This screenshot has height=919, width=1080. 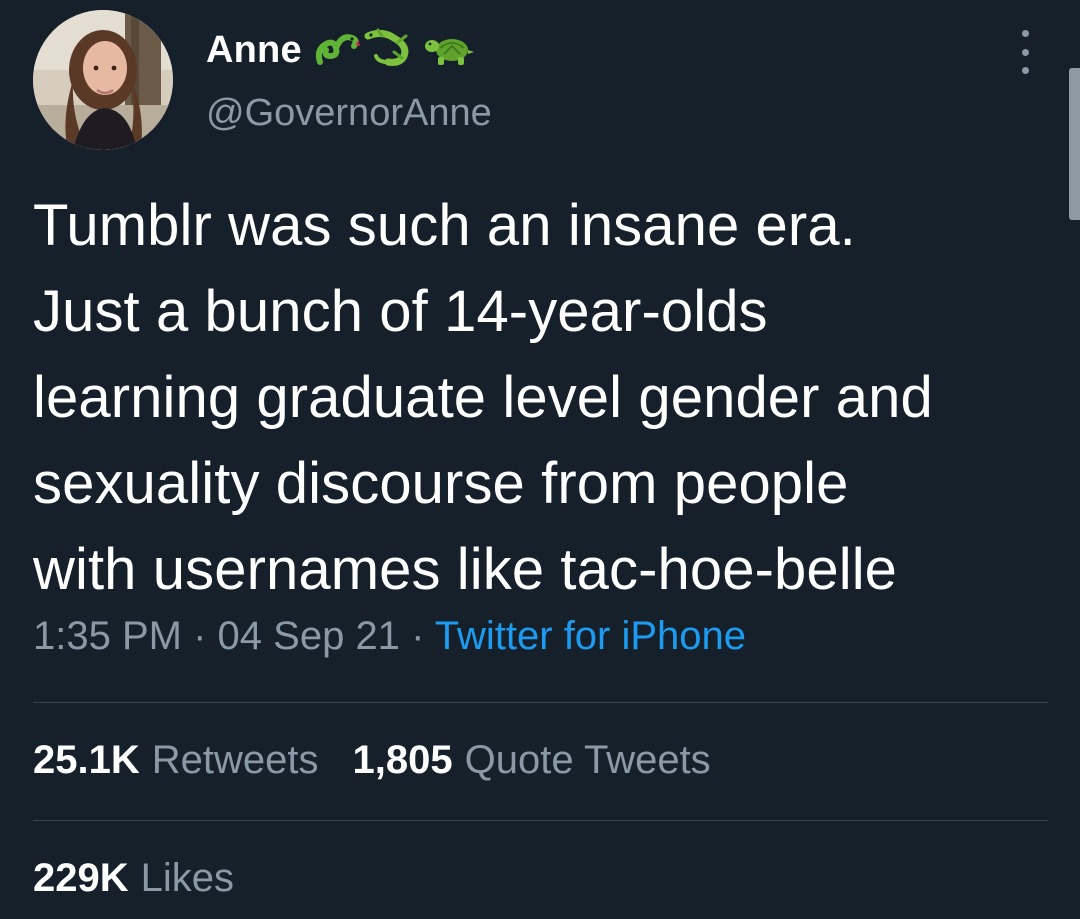 What do you see at coordinates (187, 878) in the screenshot?
I see `likes-label: Likes` at bounding box center [187, 878].